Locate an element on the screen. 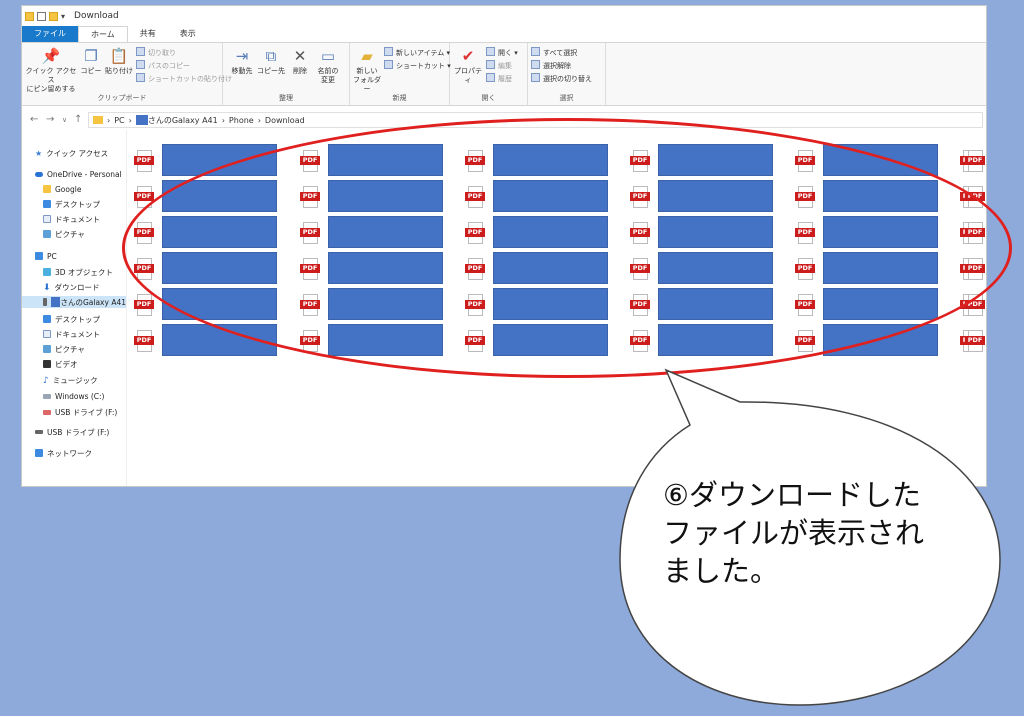 The image size is (1024, 716). nav-google: Google is located at coordinates (62, 189).